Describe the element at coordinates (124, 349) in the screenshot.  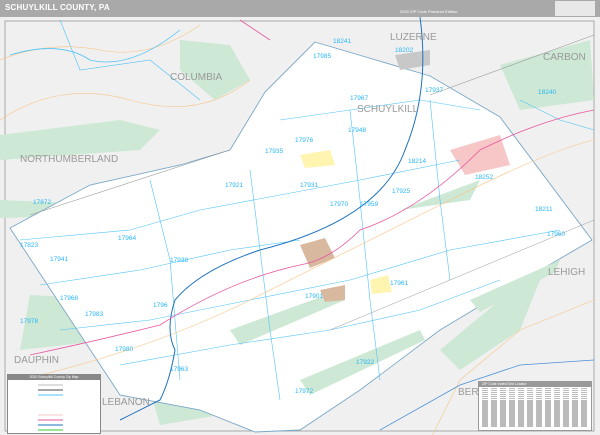
I see `zip-label: 17980` at that location.